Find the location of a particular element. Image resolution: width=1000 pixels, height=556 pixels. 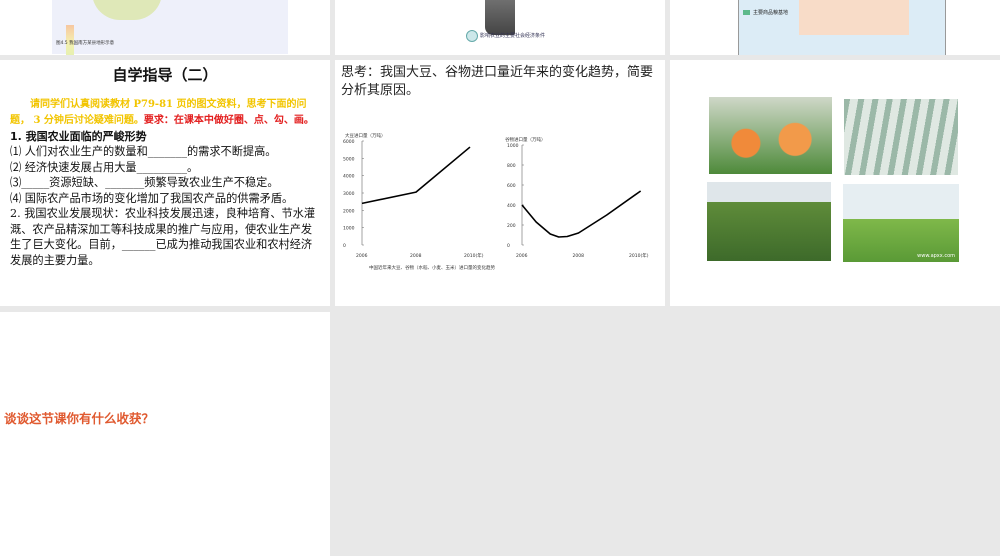

y-tick-label: 2000 is located at coordinates (349, 211).